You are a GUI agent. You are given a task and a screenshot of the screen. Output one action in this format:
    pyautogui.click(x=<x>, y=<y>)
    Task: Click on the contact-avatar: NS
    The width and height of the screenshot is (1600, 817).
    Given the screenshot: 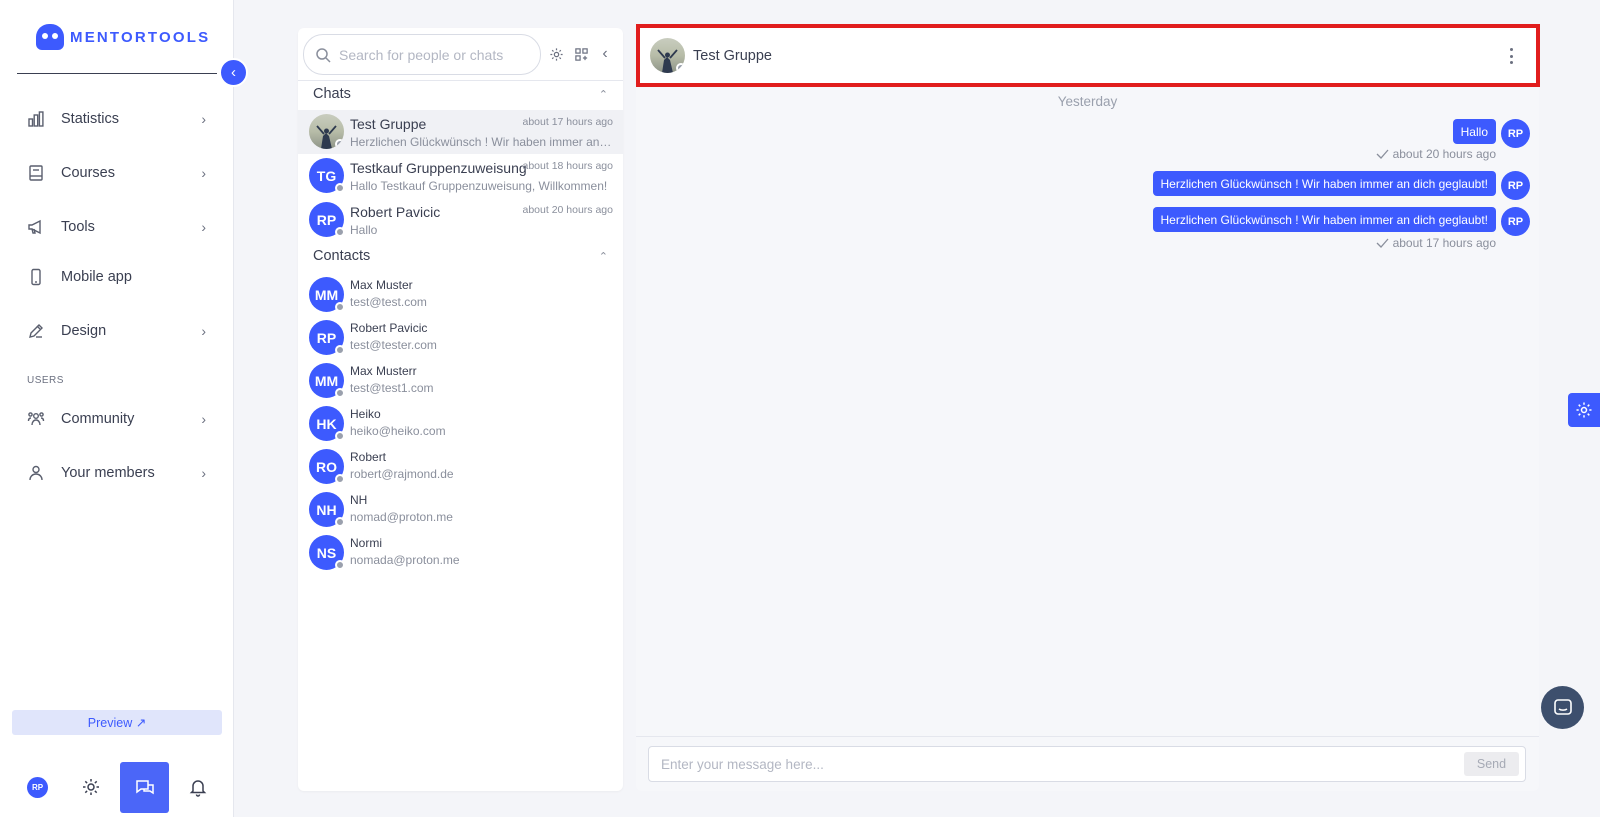 What is the action you would take?
    pyautogui.click(x=327, y=552)
    